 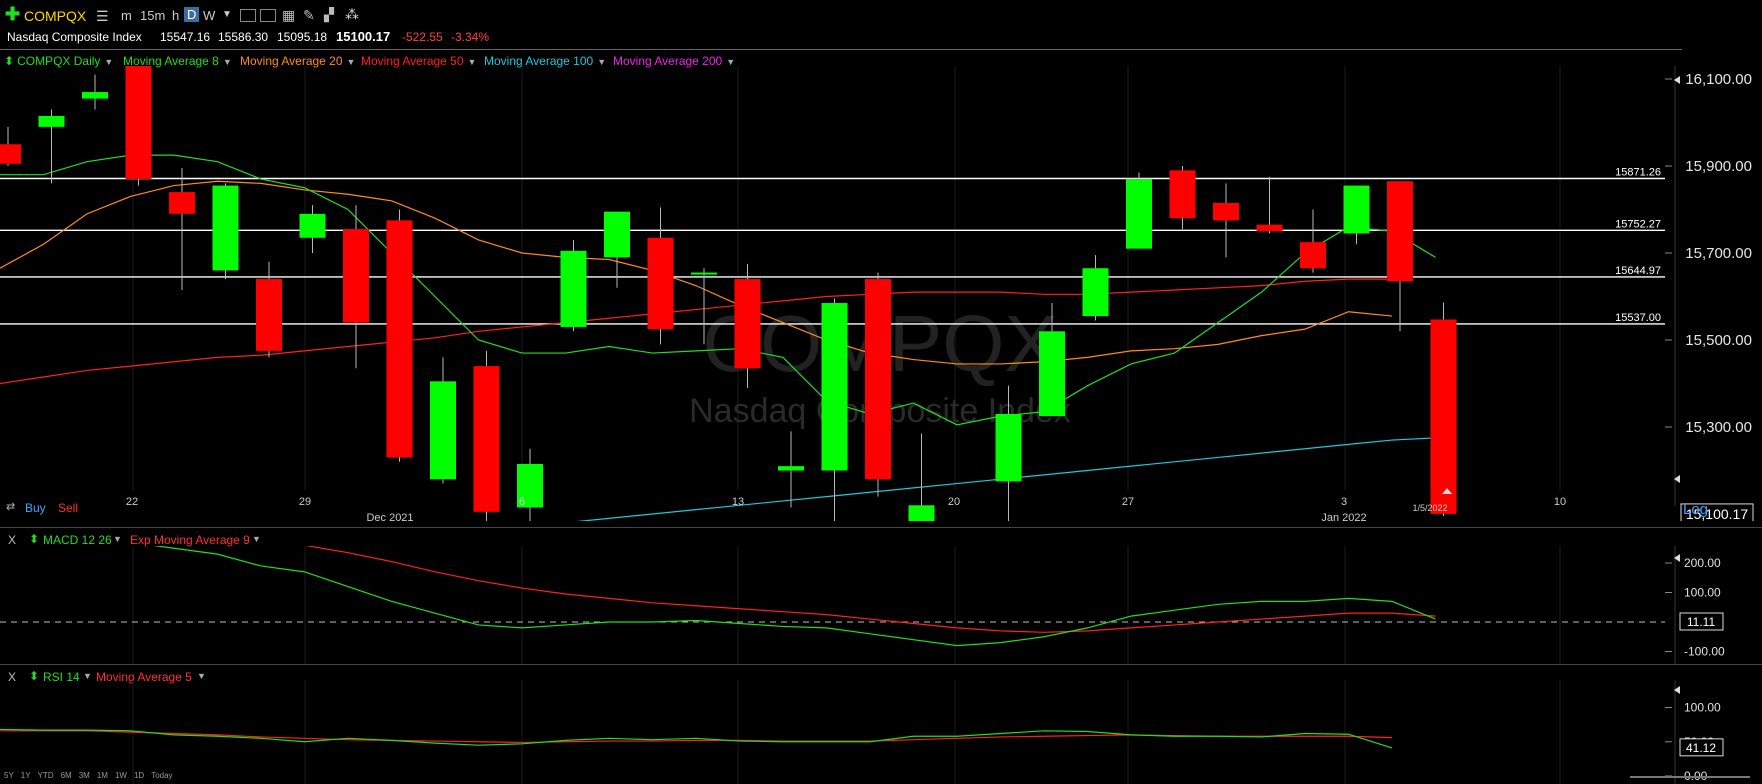 I want to click on cursor-date-label: 1/5/2022, so click(x=1429, y=508).